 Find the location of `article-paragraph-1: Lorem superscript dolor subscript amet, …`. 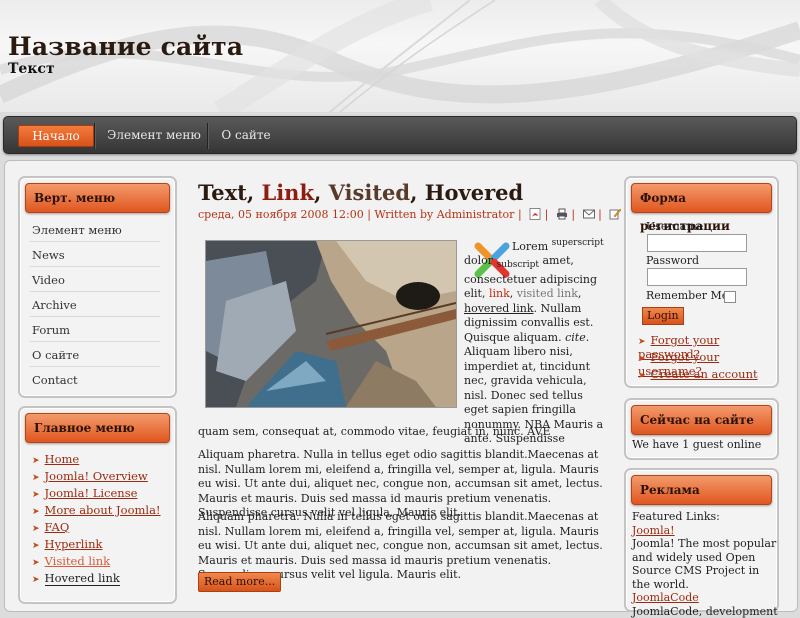

article-paragraph-1: Lorem superscript dolor subscript amet, … is located at coordinates (534, 341).